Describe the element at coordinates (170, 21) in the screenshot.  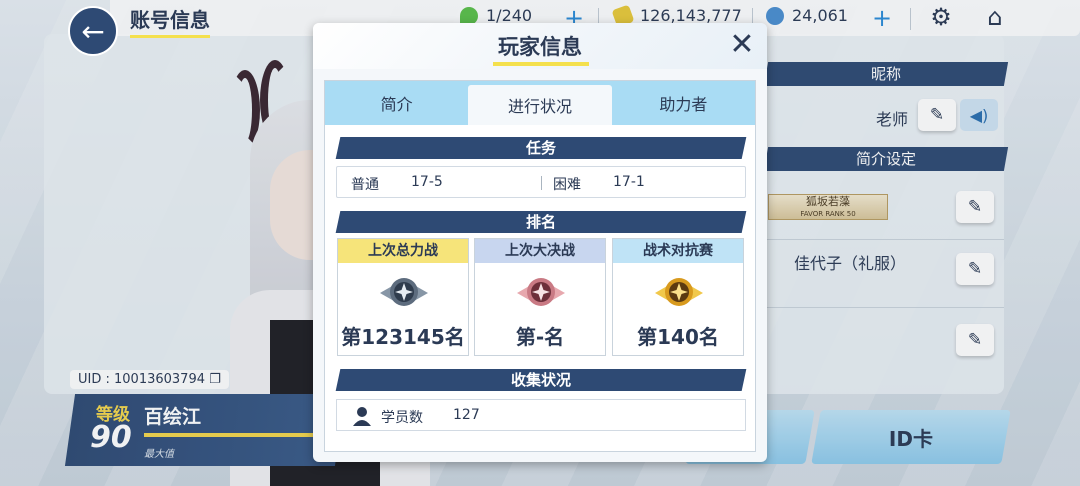
I see `page-title: 账号信息` at that location.